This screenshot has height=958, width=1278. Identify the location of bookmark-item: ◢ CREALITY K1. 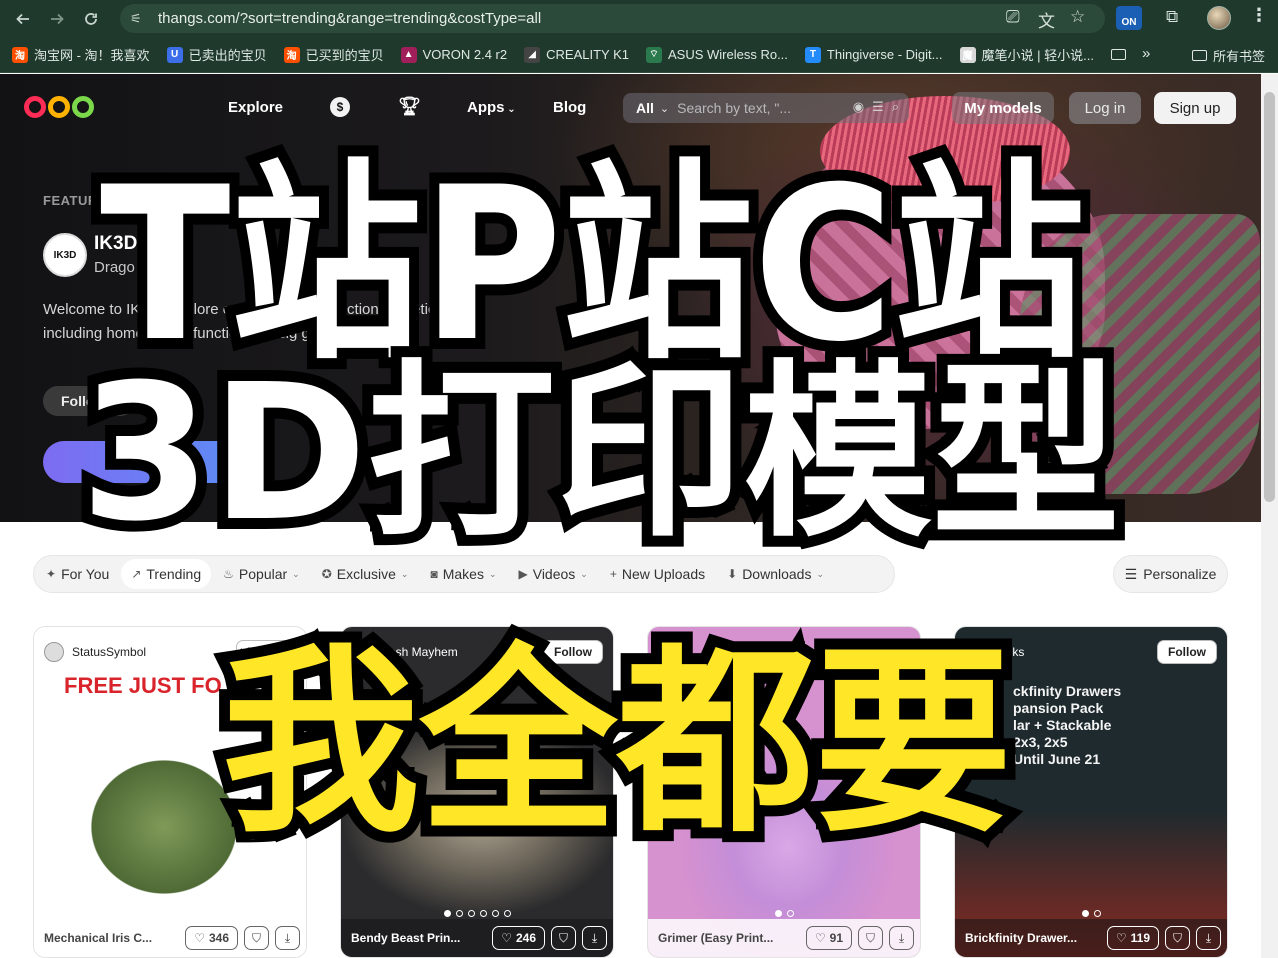
(576, 54).